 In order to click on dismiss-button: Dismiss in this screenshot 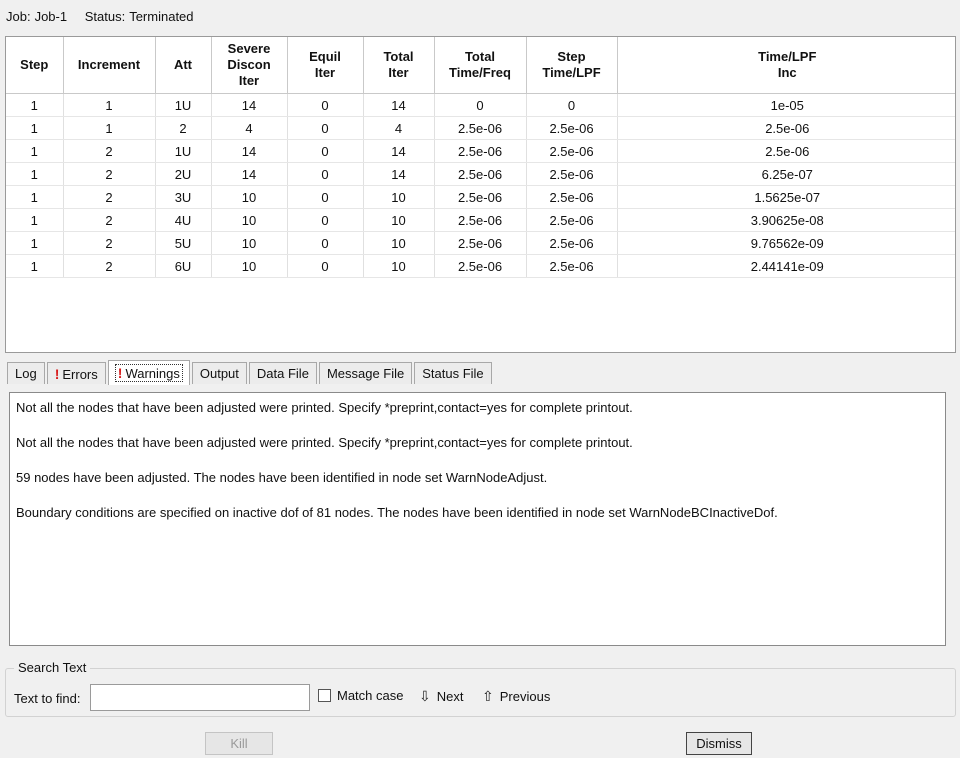, I will do `click(719, 743)`.